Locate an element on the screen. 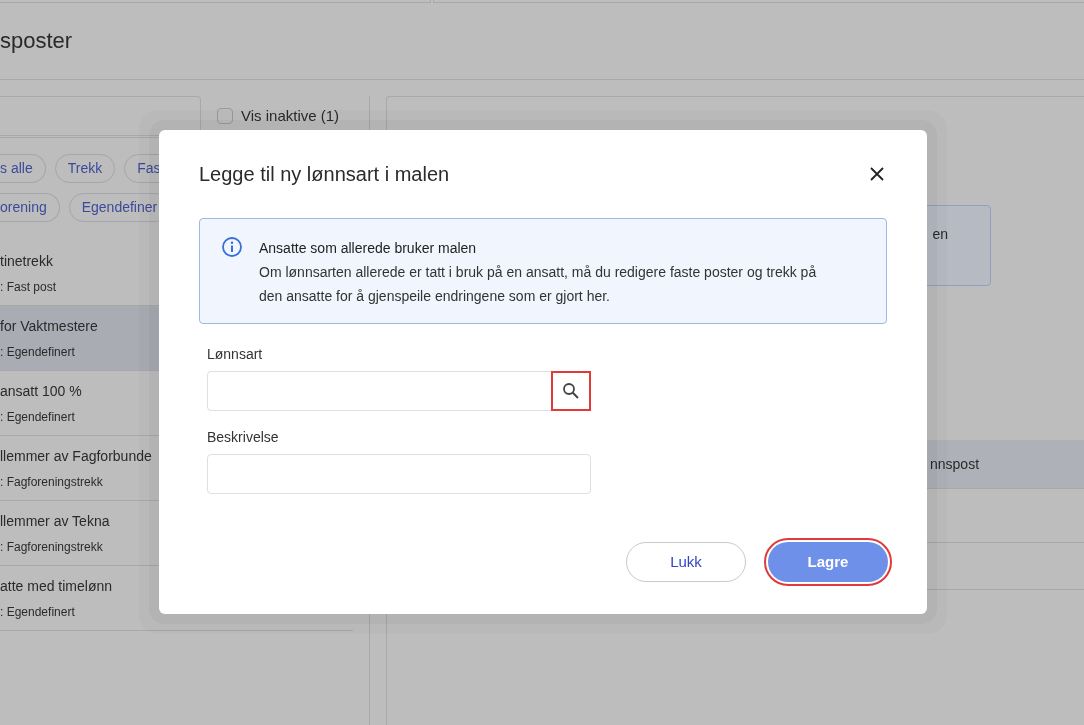 This screenshot has width=1084, height=725. item-name: llemmer av Tekna is located at coordinates (55, 521).